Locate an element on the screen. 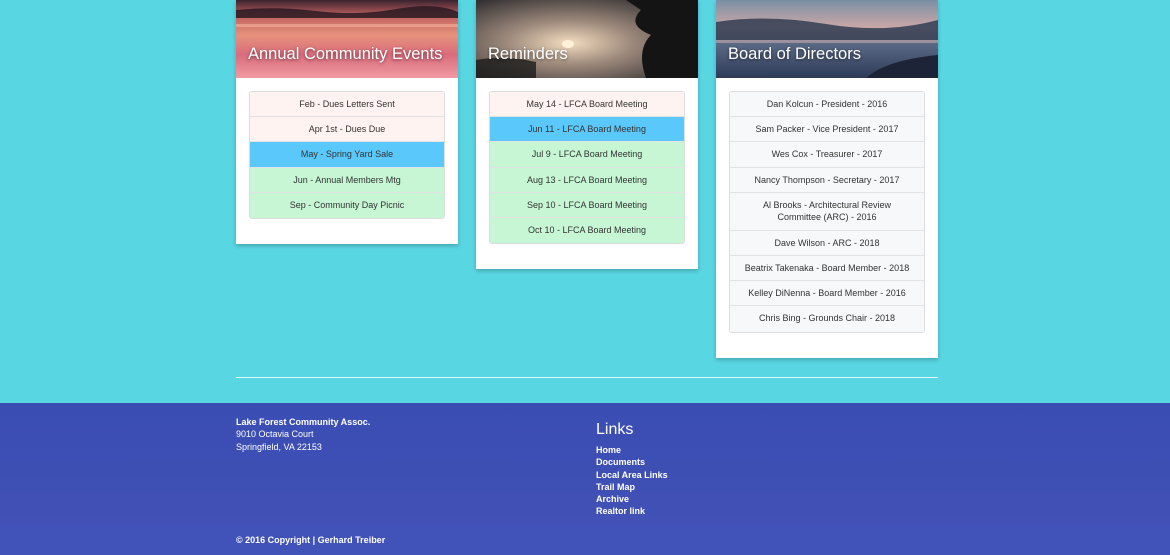 This screenshot has height=555, width=1170. copyright-text: © 2016 Copyright | Gerhard Treiber is located at coordinates (311, 540).